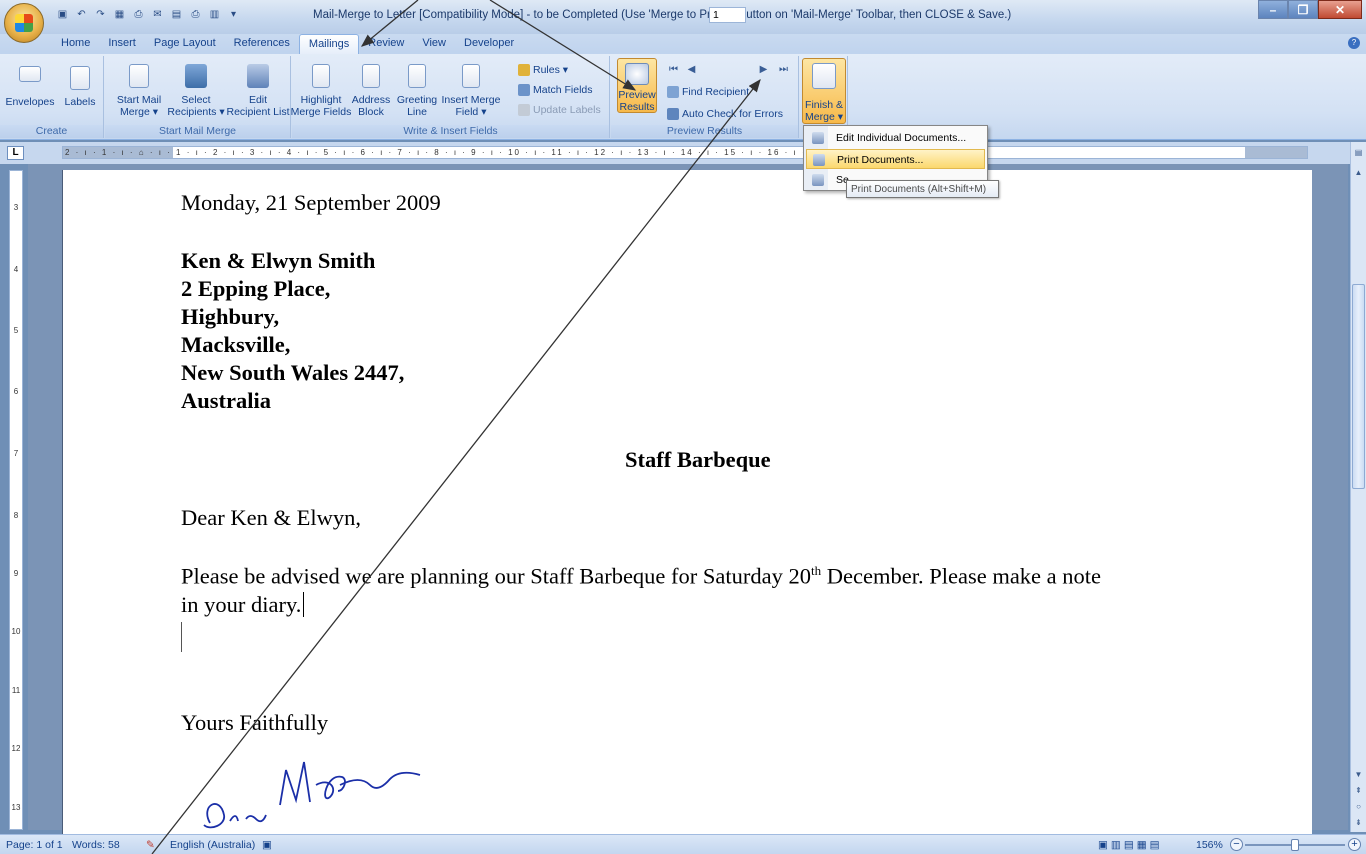  Describe the element at coordinates (1354, 844) in the screenshot. I see `zoom-in-button: +` at that location.